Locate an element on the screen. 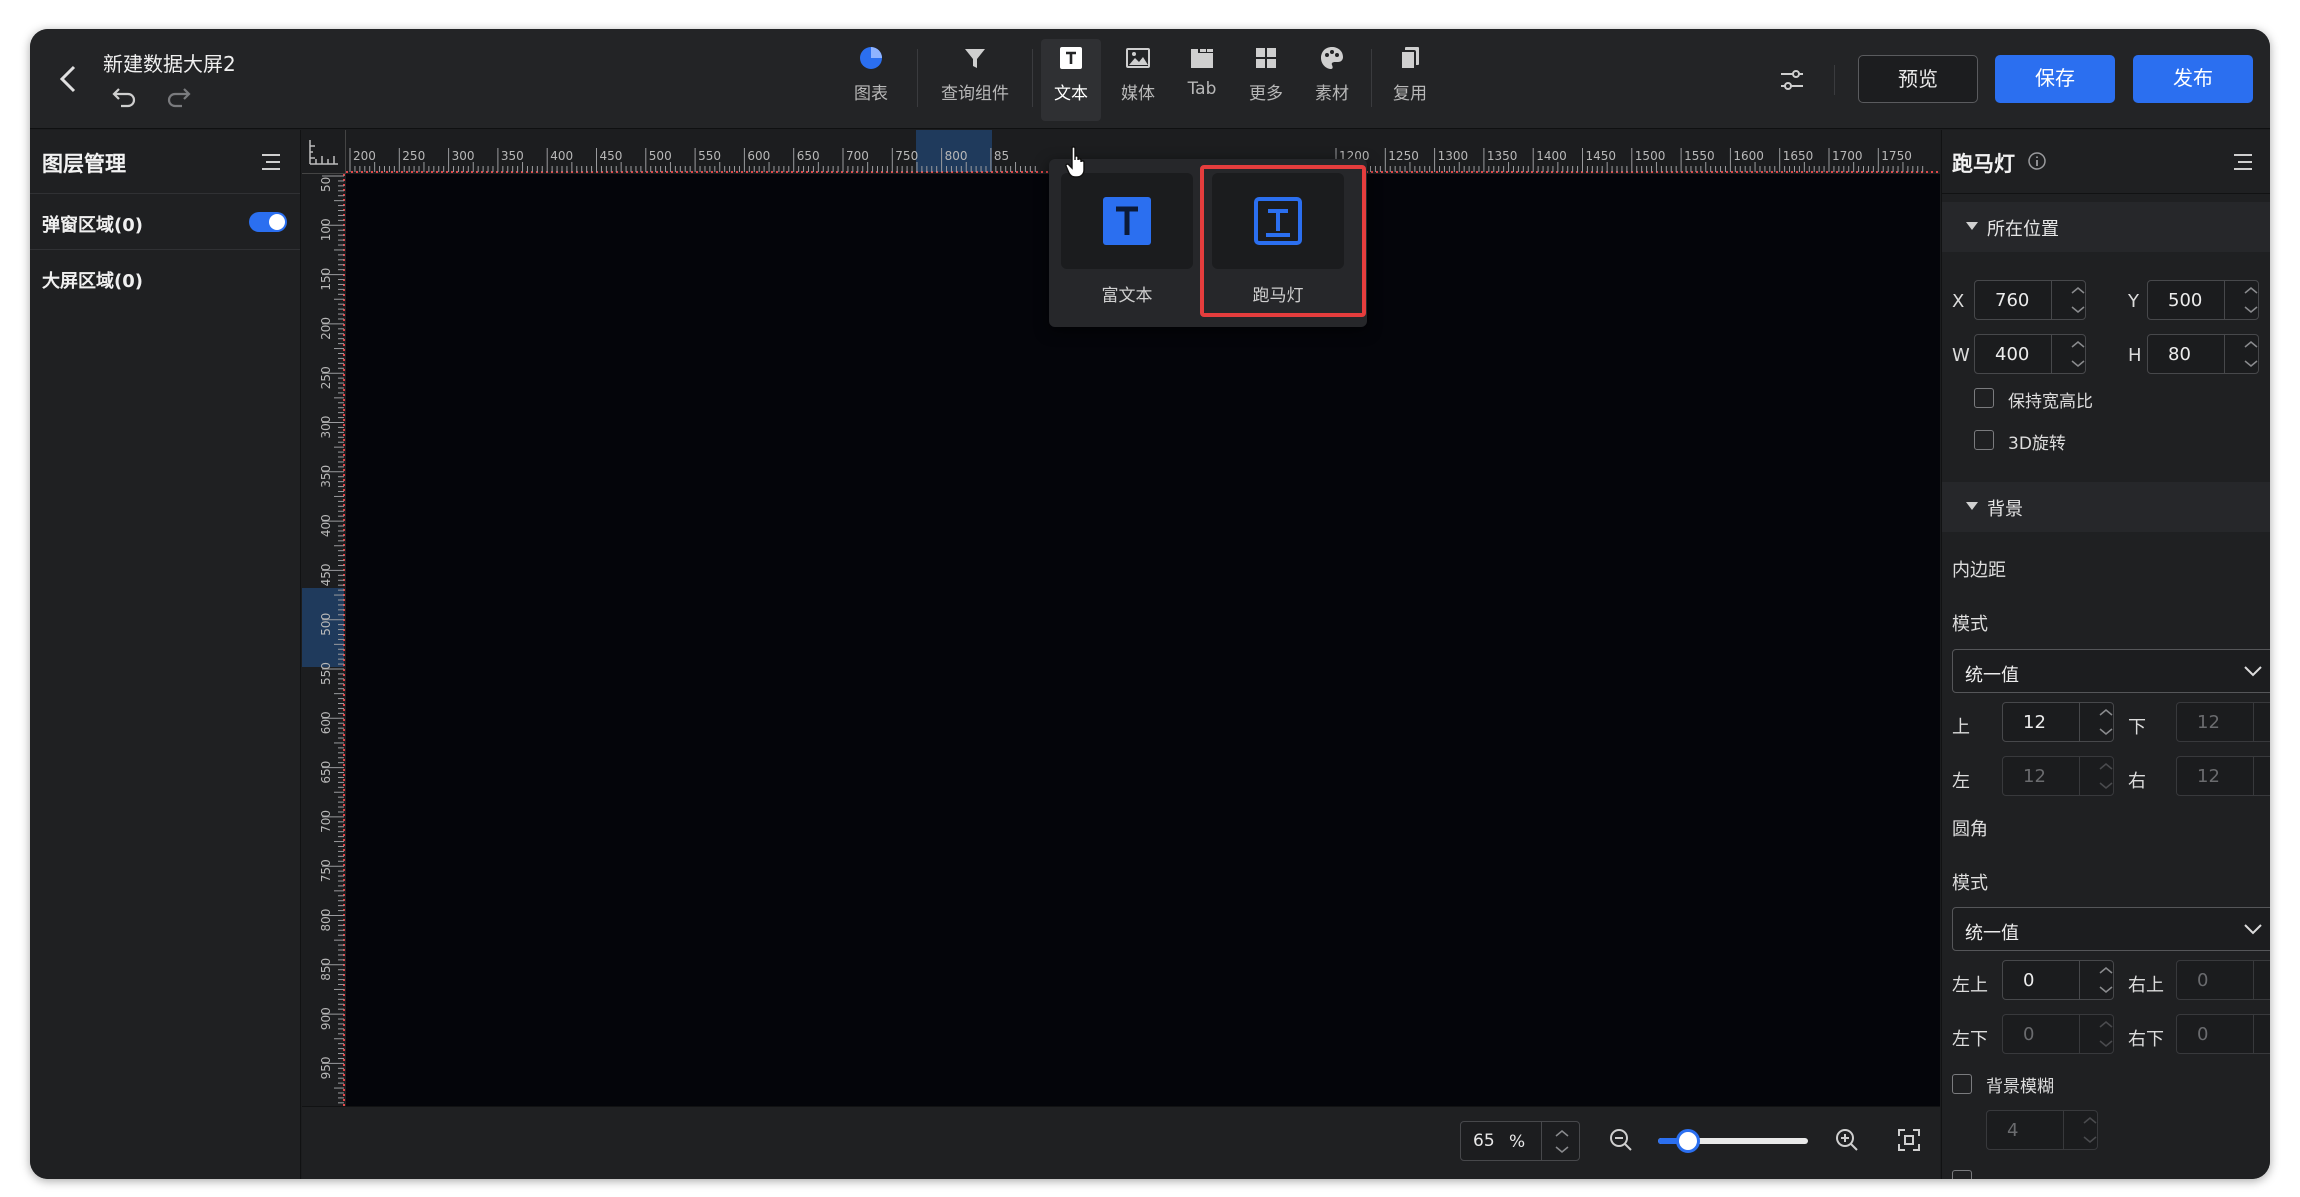 The width and height of the screenshot is (2300, 1197). color-checkbox is located at coordinates (1962, 1174).